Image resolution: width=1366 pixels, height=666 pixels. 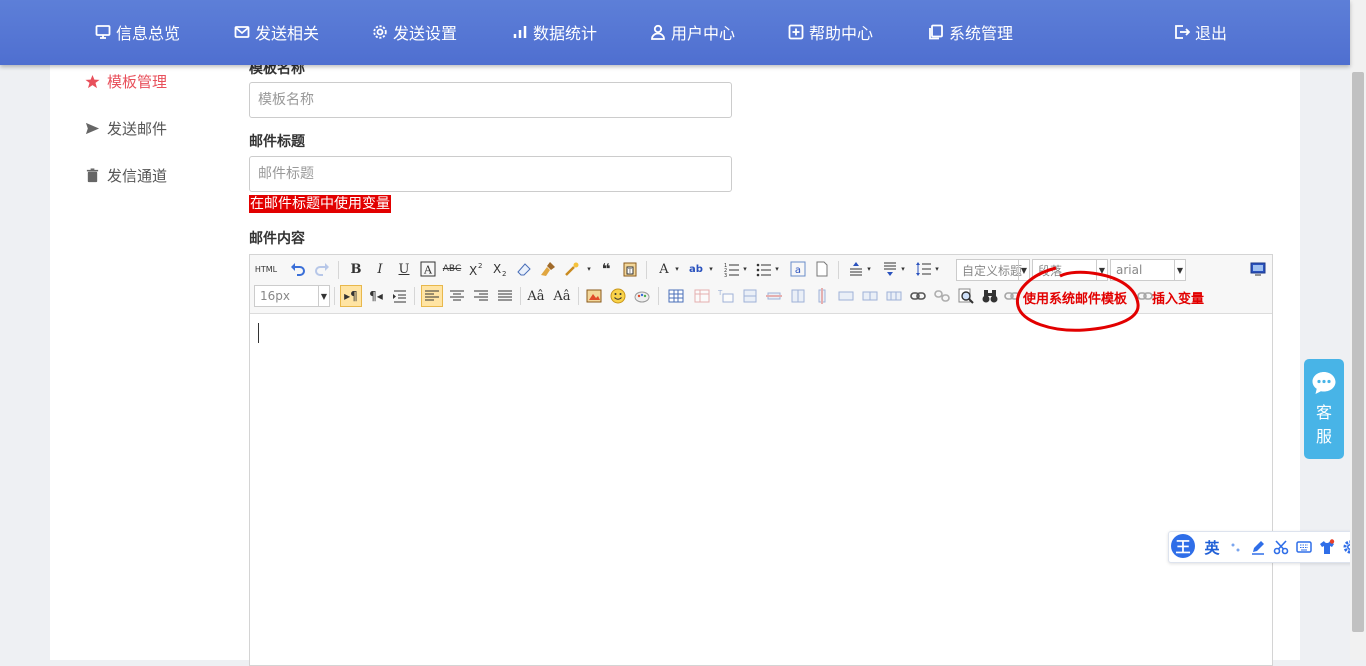 I want to click on to-uppercase-button: Aâ, so click(x=536, y=296).